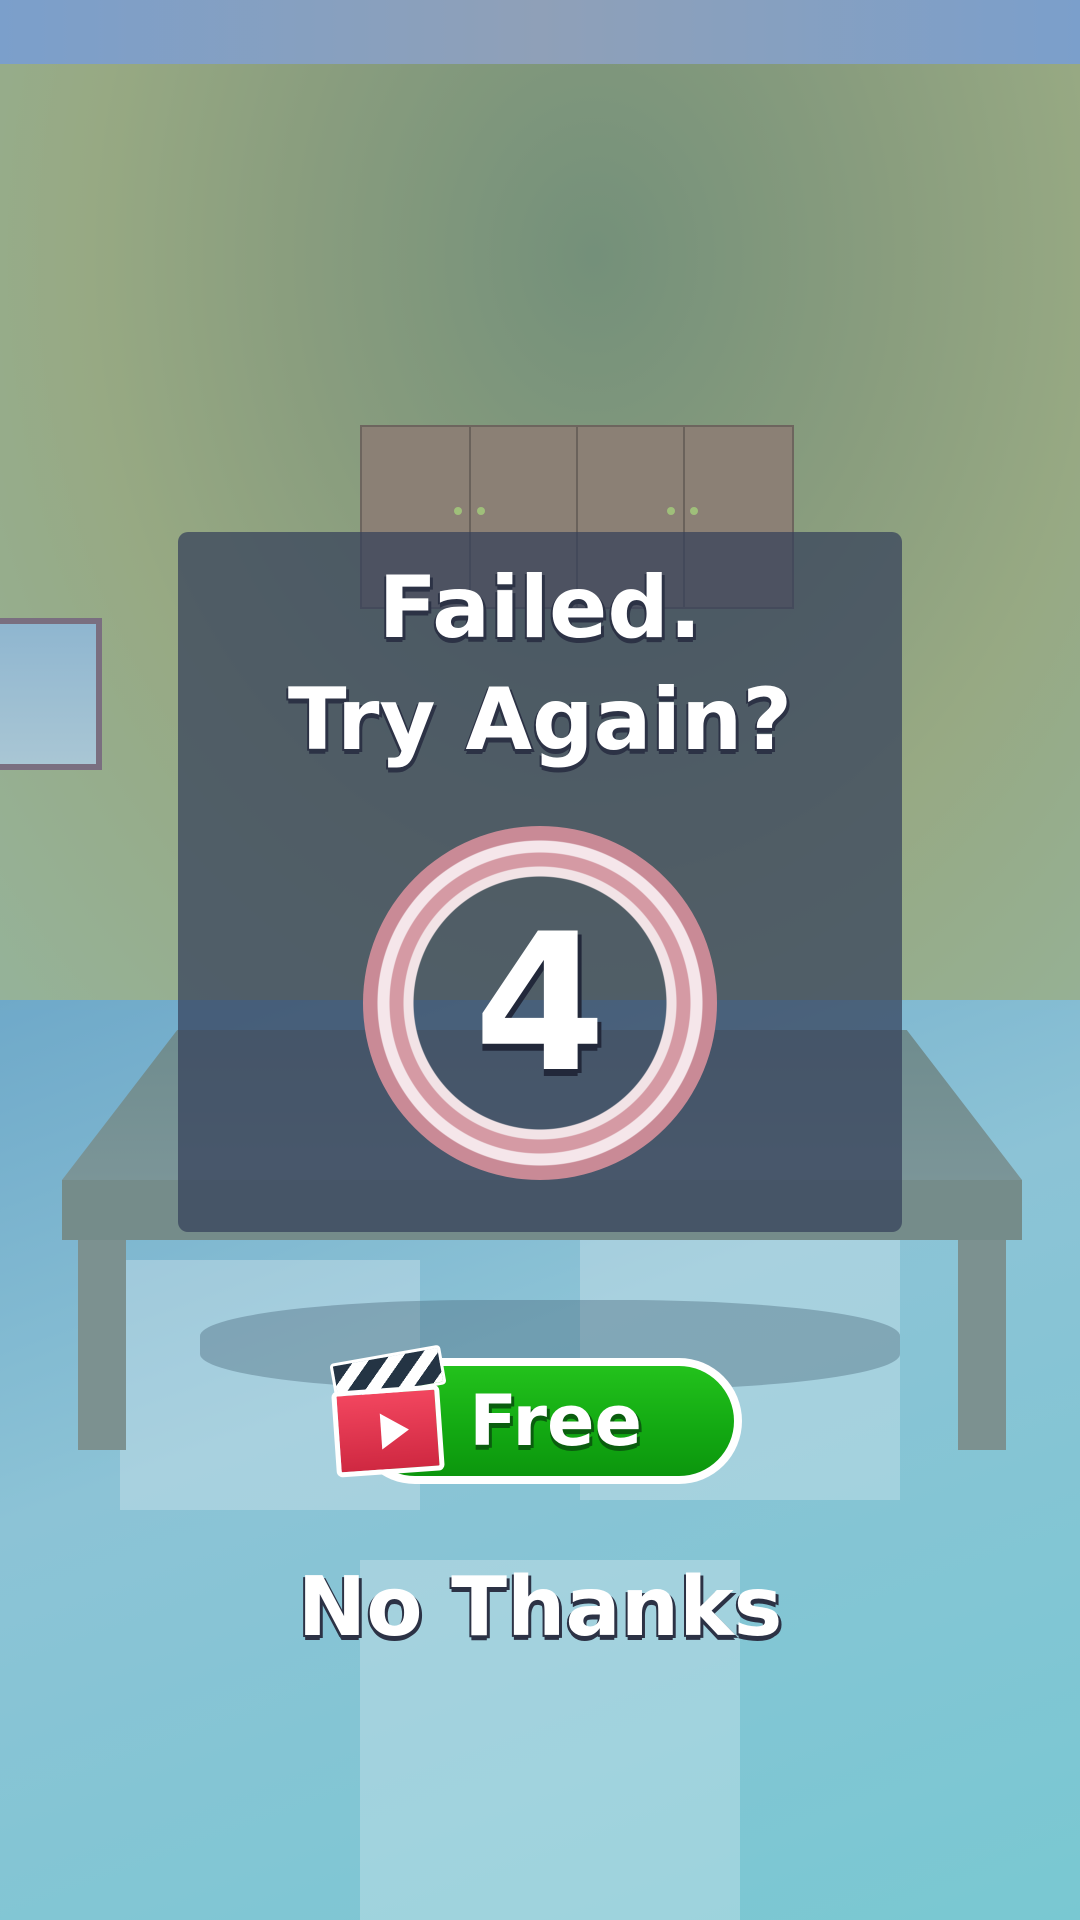 This screenshot has height=1920, width=1080. What do you see at coordinates (540, 1607) in the screenshot?
I see `no-thanks-button: No Thanks` at bounding box center [540, 1607].